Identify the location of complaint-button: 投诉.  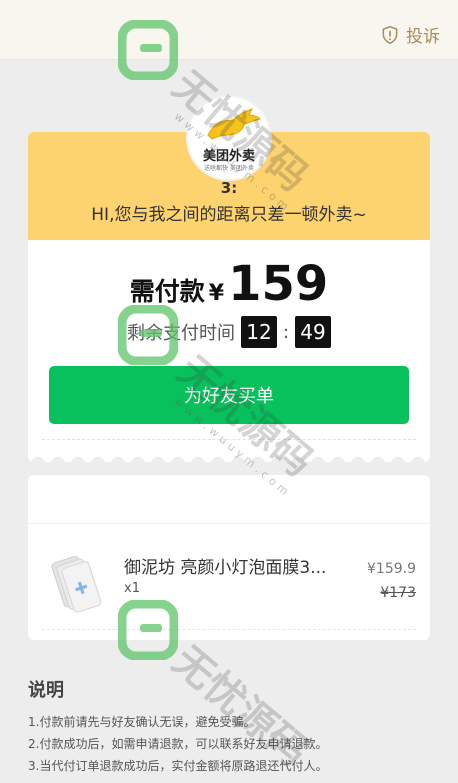
(410, 34).